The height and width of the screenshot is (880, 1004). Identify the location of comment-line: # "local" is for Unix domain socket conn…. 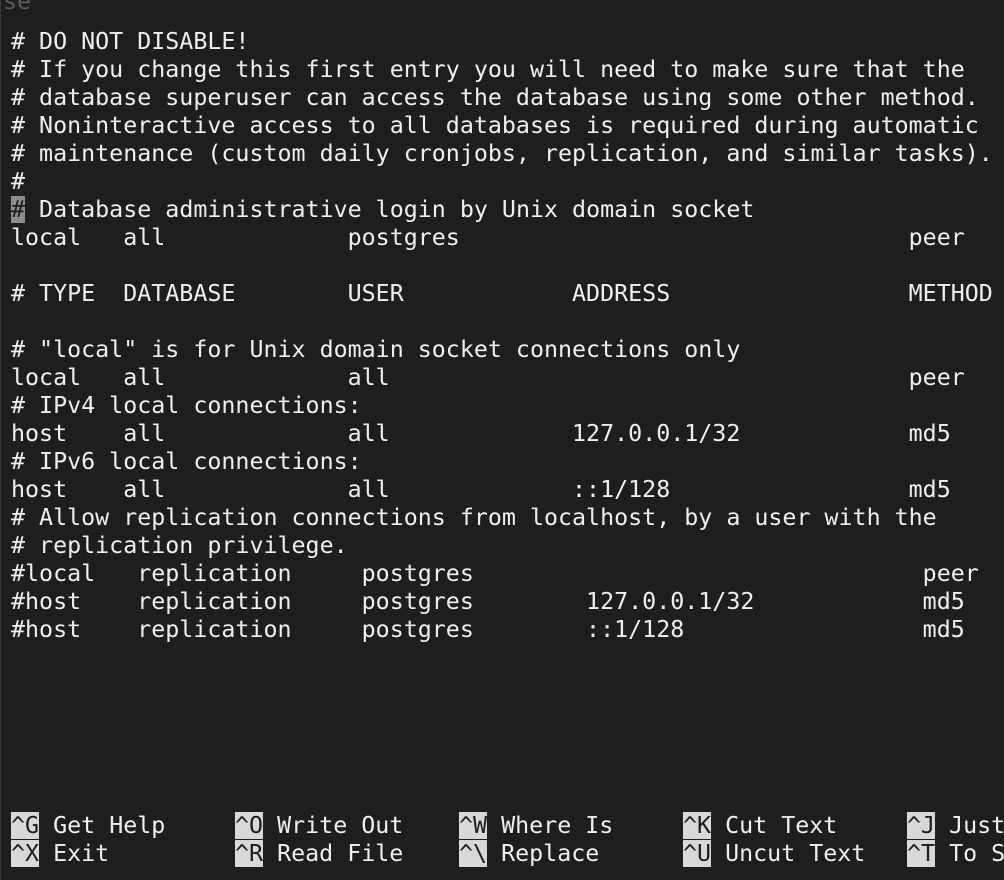
(376, 349).